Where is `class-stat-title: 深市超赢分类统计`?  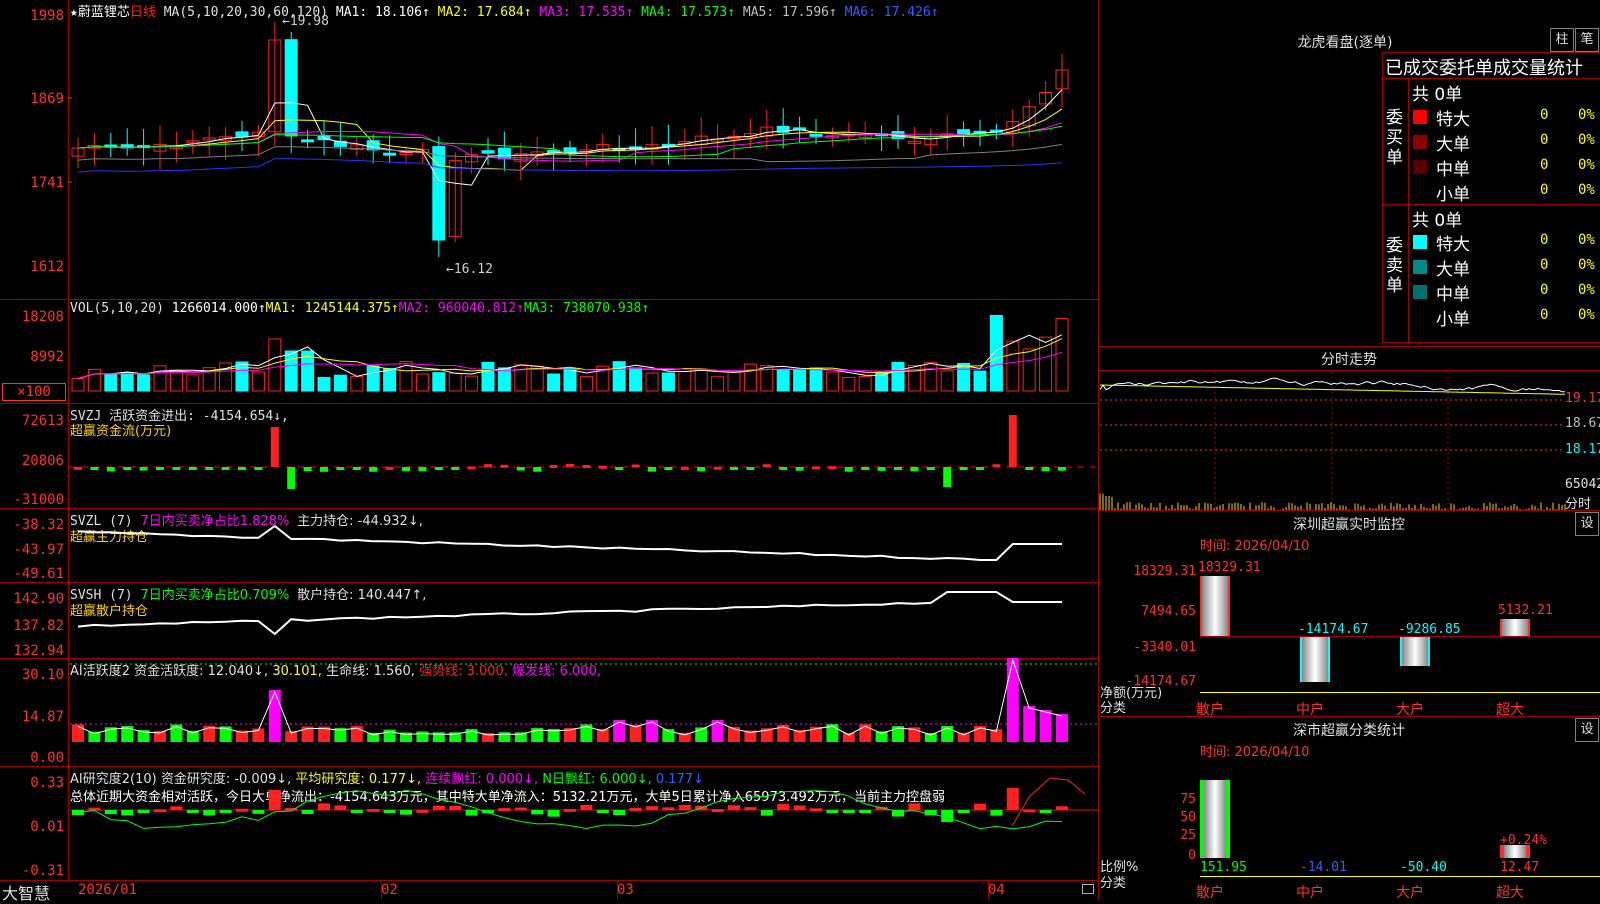 class-stat-title: 深市超赢分类统计 is located at coordinates (1349, 731).